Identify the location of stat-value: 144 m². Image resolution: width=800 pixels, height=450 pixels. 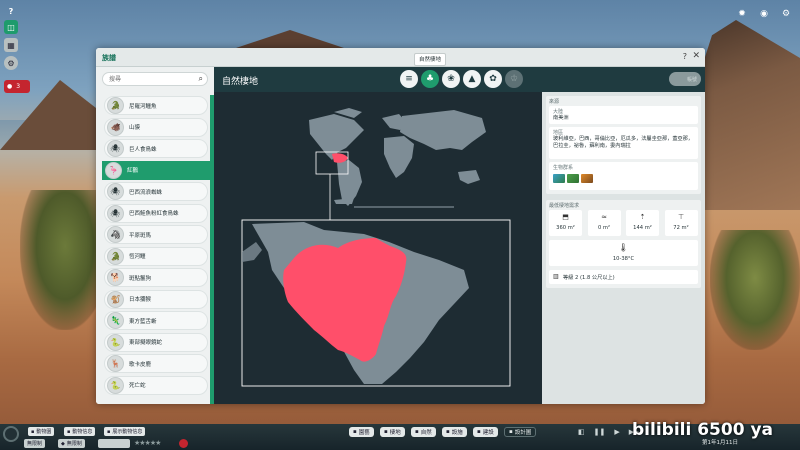
(642, 228).